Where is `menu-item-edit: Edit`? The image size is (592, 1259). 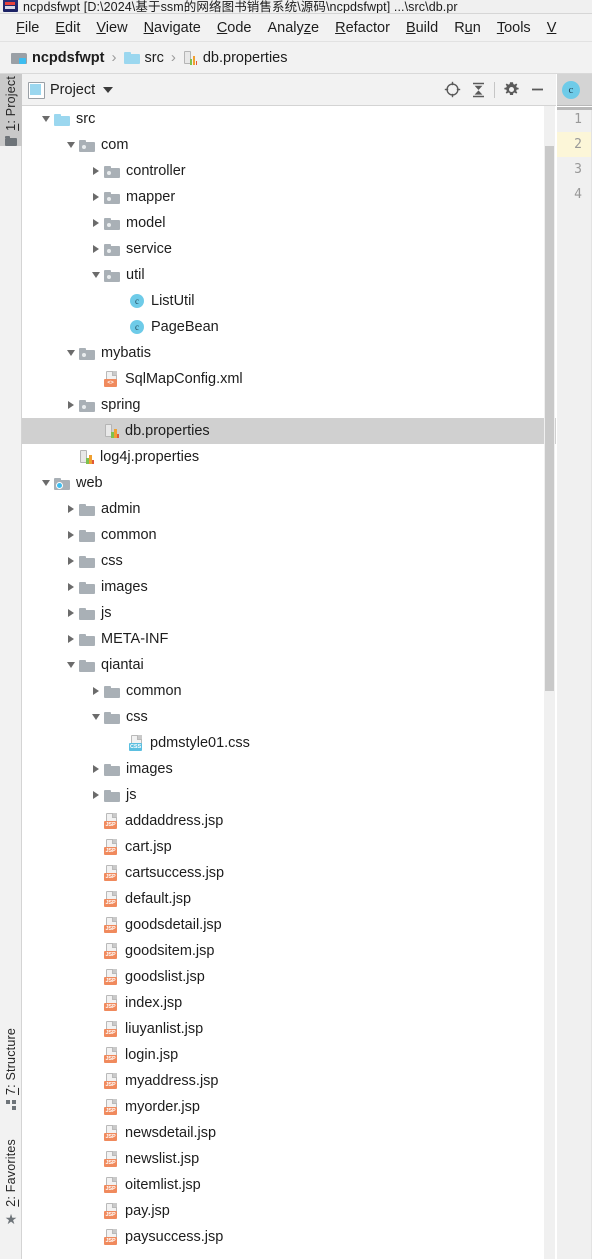
menu-item-edit: Edit is located at coordinates (67, 28).